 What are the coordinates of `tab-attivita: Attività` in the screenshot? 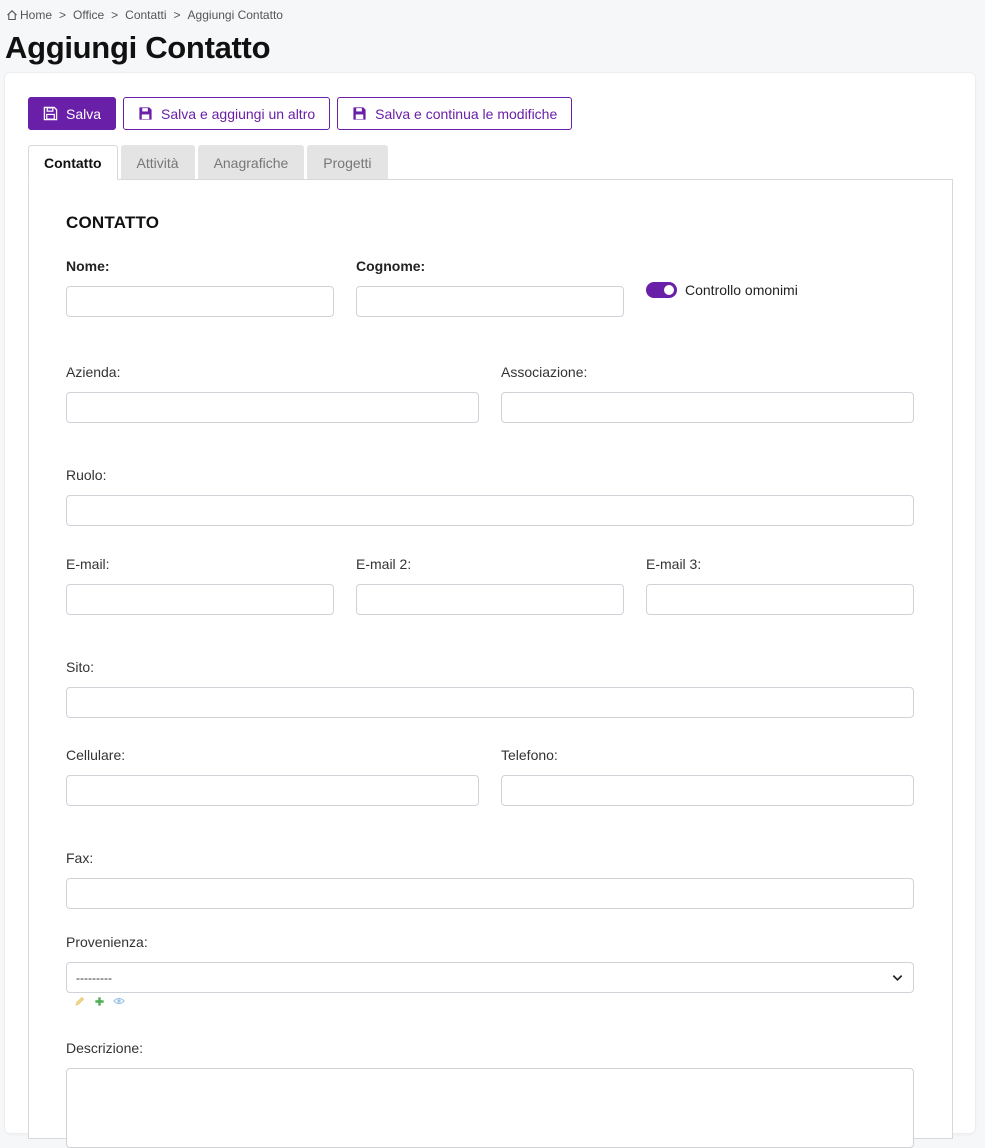 It's located at (157, 162).